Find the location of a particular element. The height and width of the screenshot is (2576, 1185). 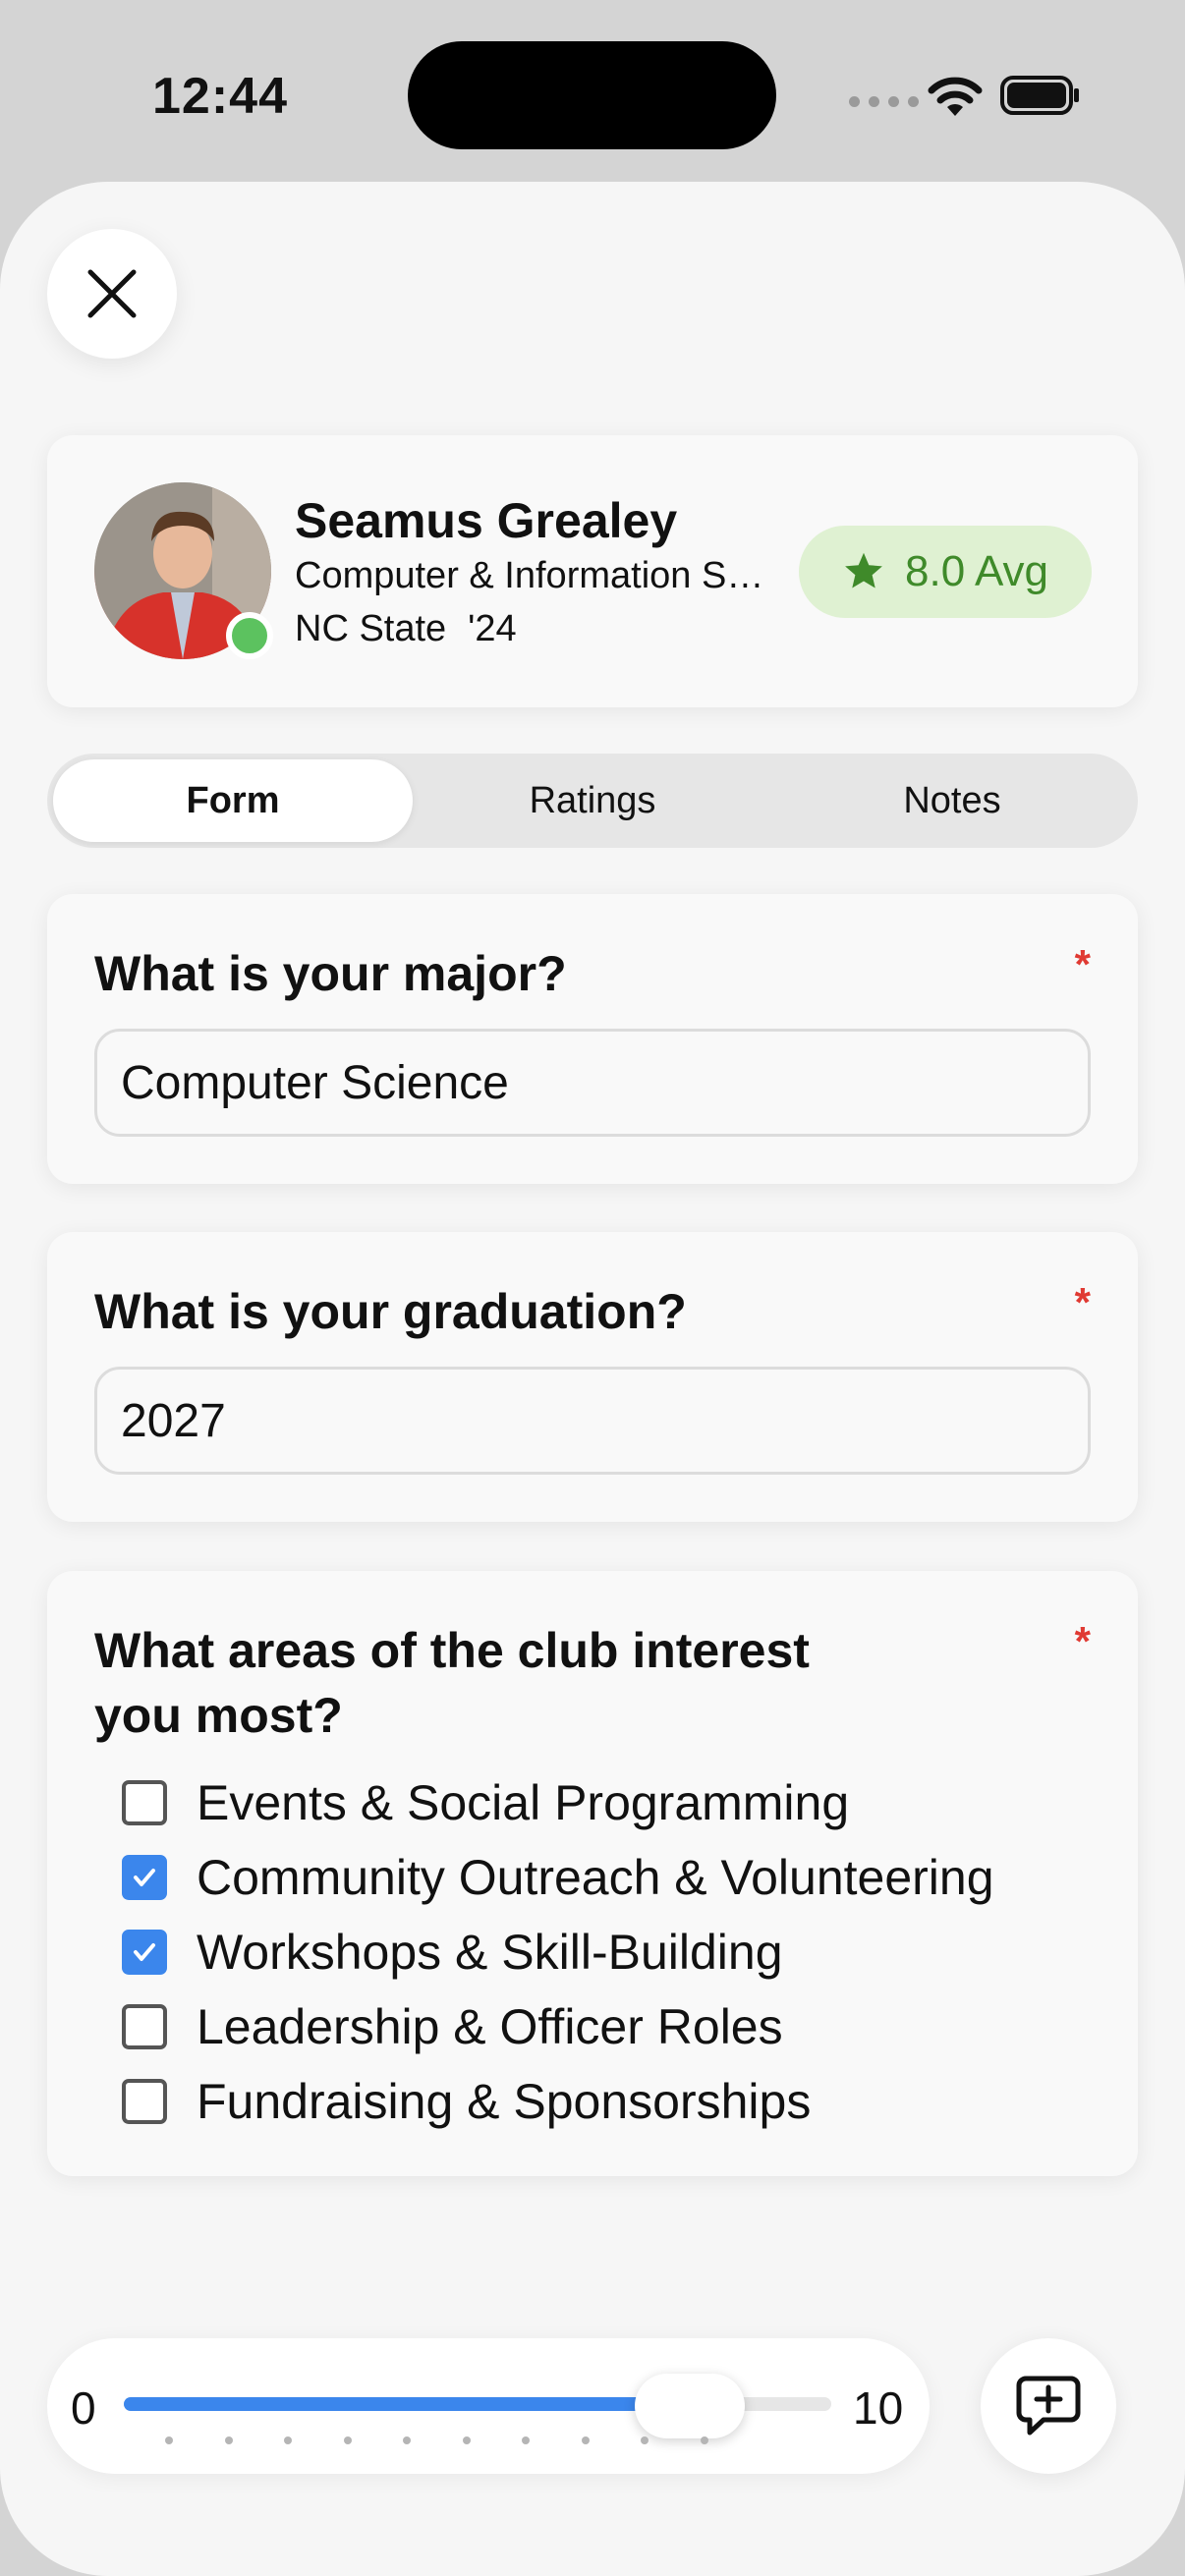

rating-slider-container: 0 10 is located at coordinates (489, 2406).